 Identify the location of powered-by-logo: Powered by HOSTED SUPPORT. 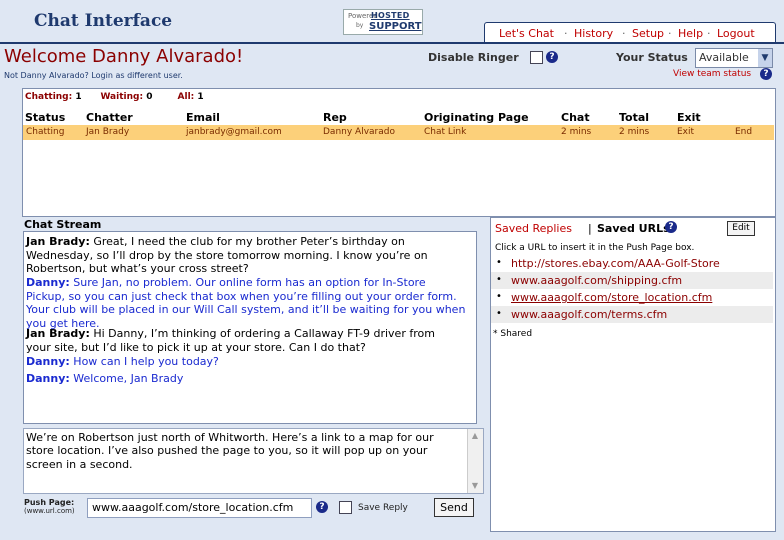
(383, 22).